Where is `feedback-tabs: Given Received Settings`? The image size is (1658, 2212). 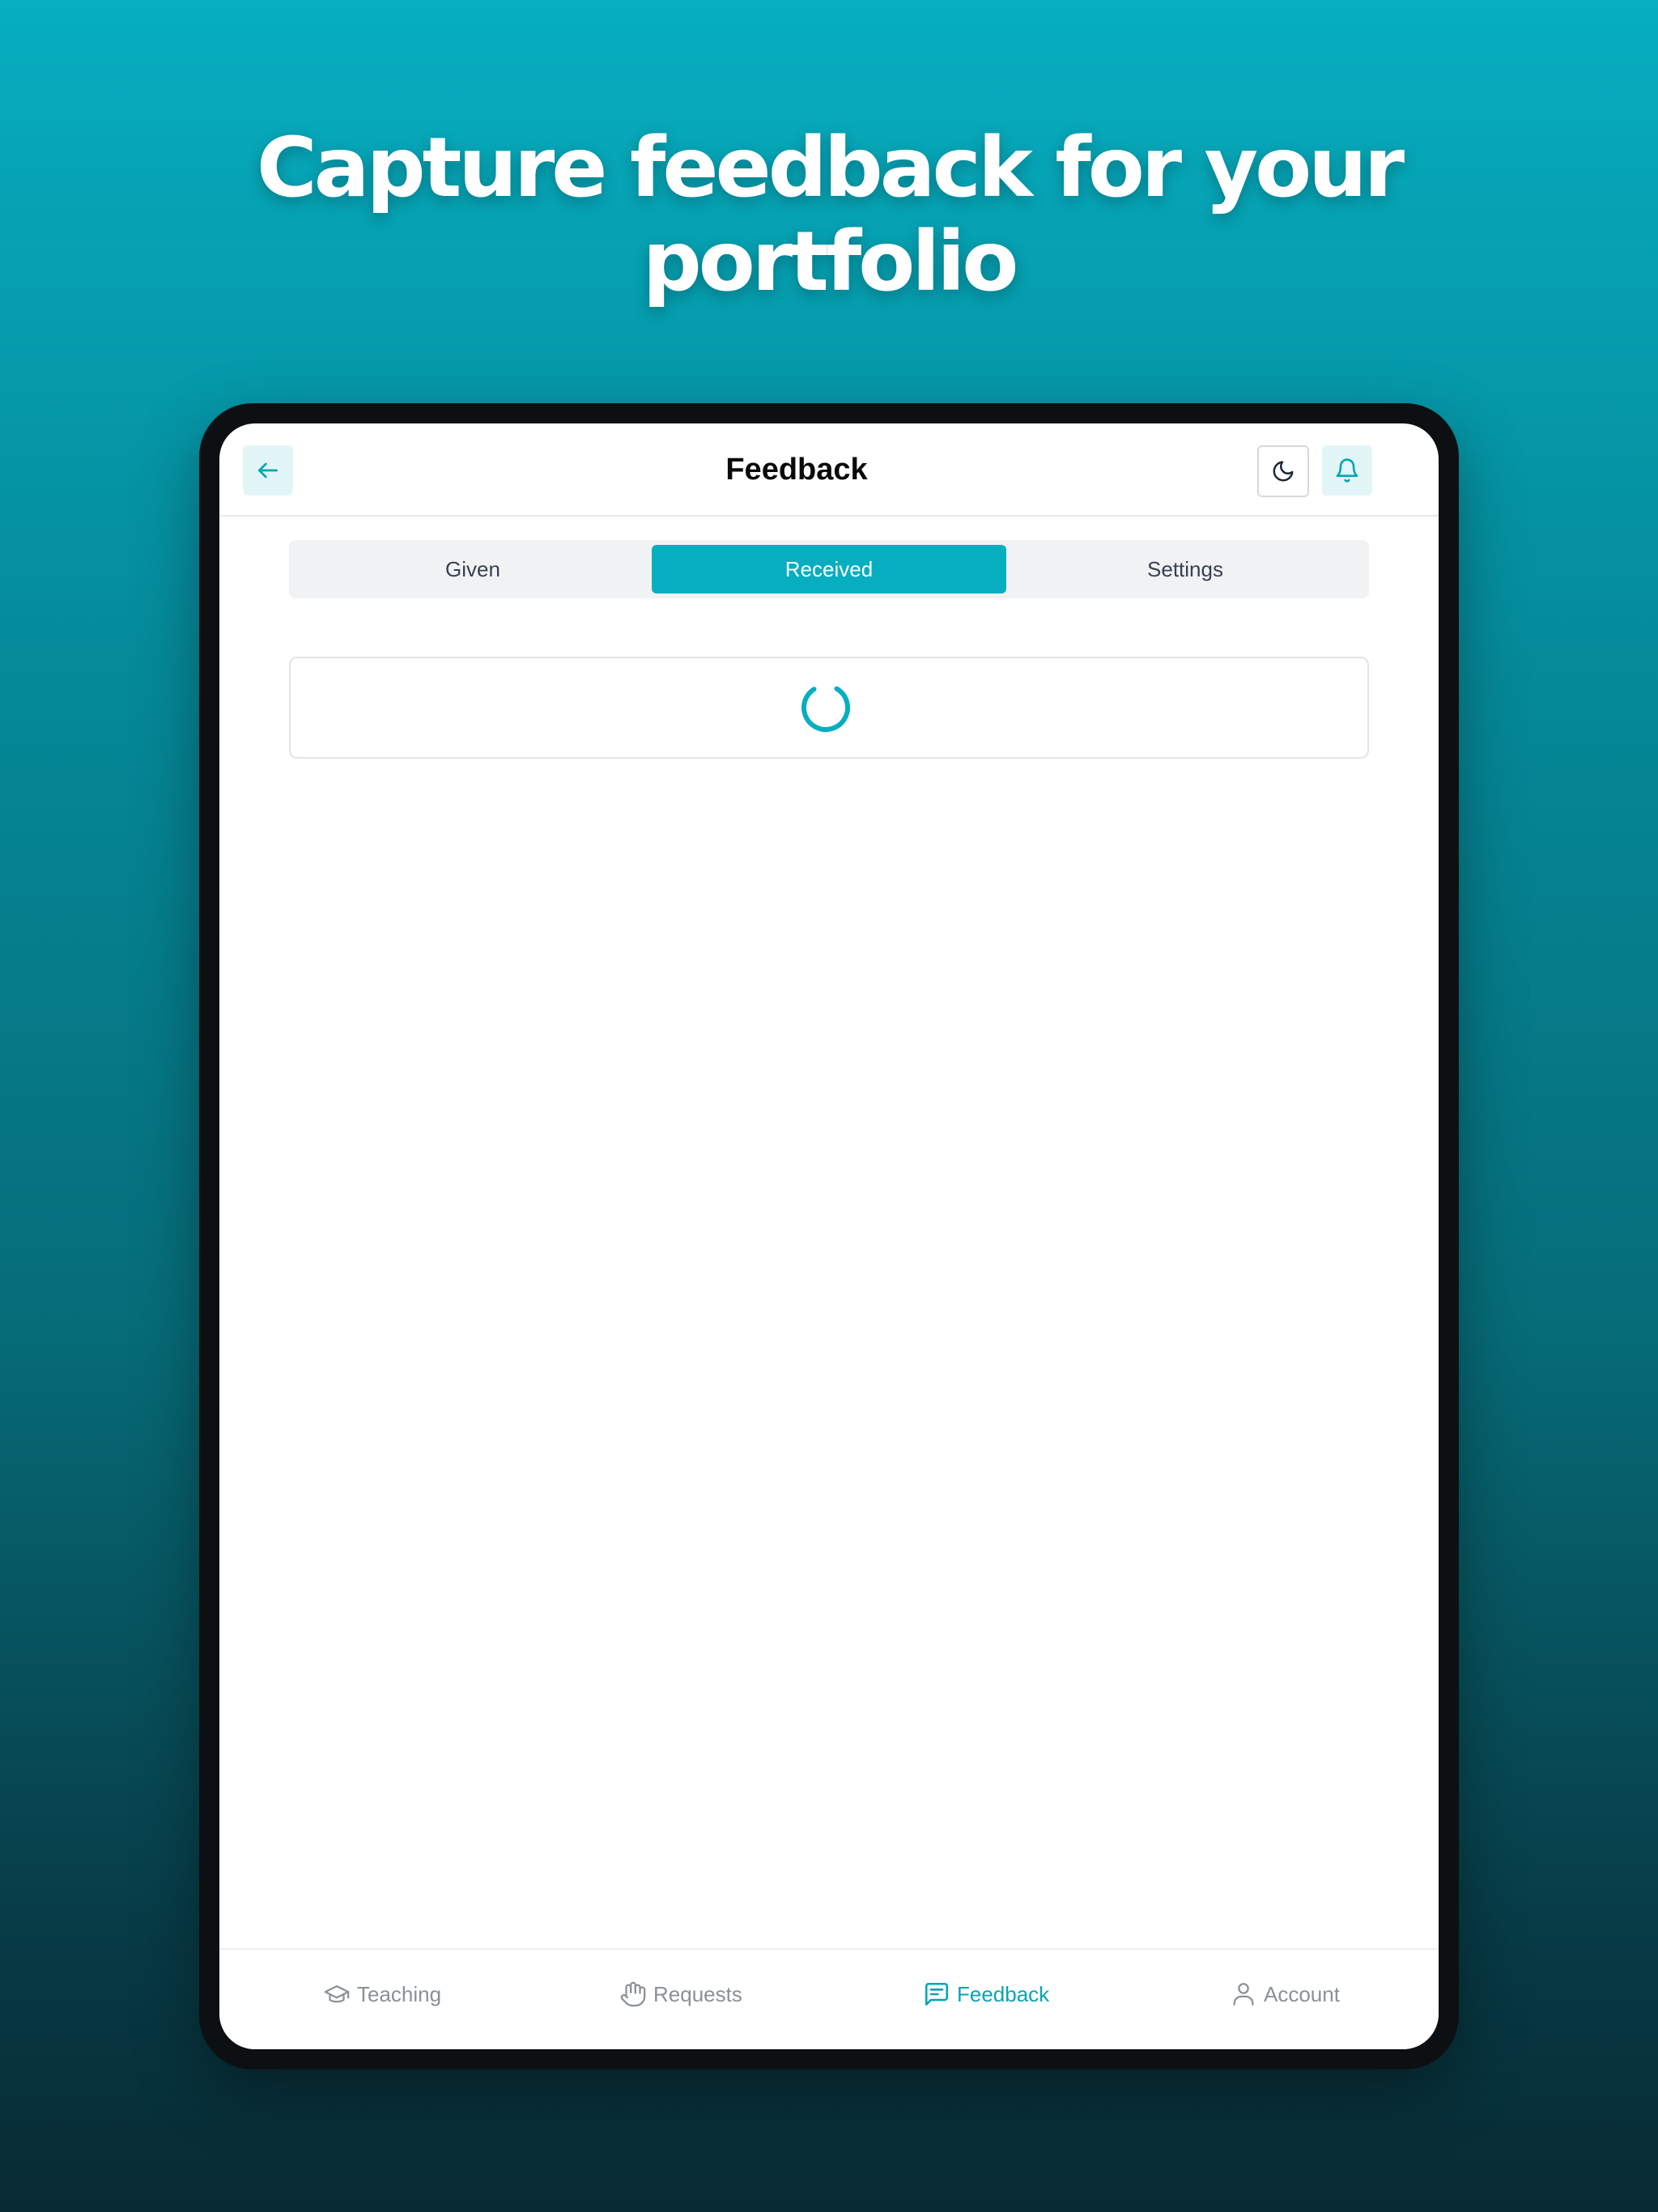
feedback-tabs: Given Received Settings is located at coordinates (829, 569).